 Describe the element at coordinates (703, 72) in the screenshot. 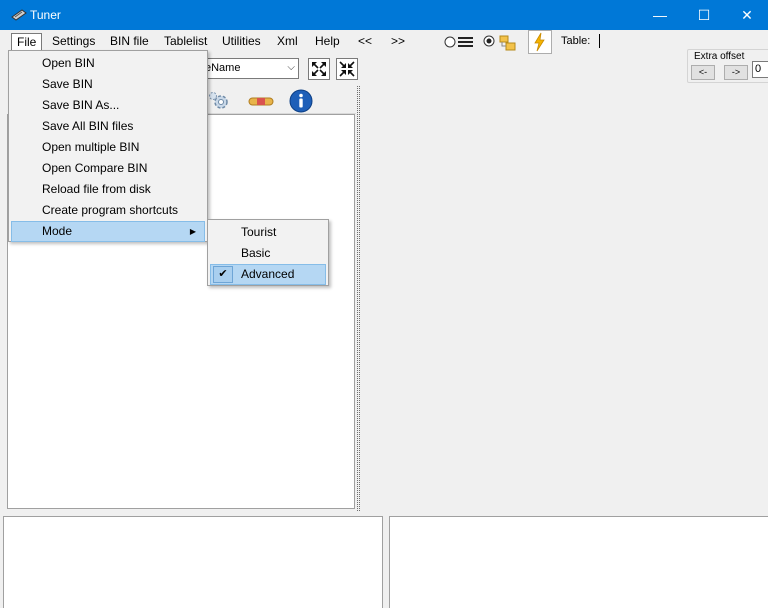

I see `offset-prev-button: <-` at that location.